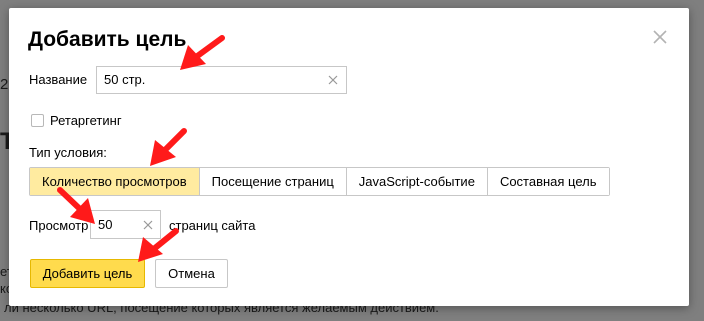 The height and width of the screenshot is (321, 704). I want to click on dialog-title: Добавить цель, so click(107, 39).